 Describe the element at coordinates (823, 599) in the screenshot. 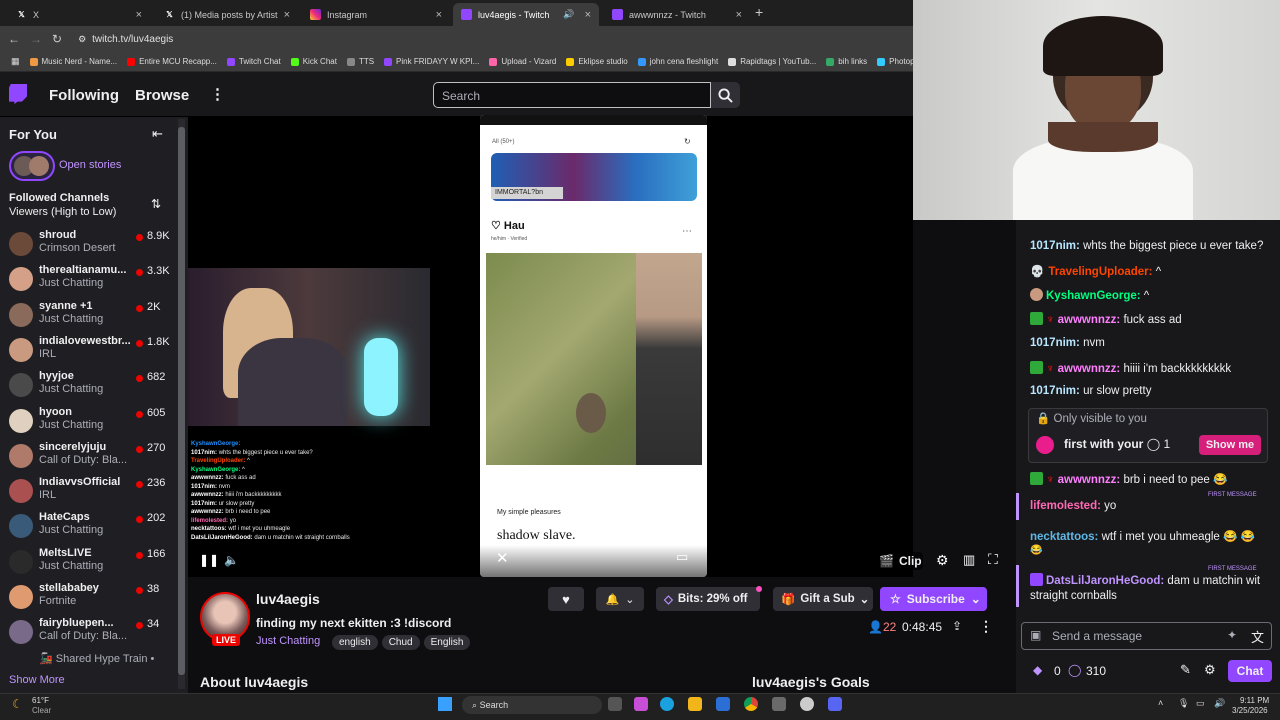

I see `gift-sub-button: 🎁 Gift a Sub ⌄` at that location.